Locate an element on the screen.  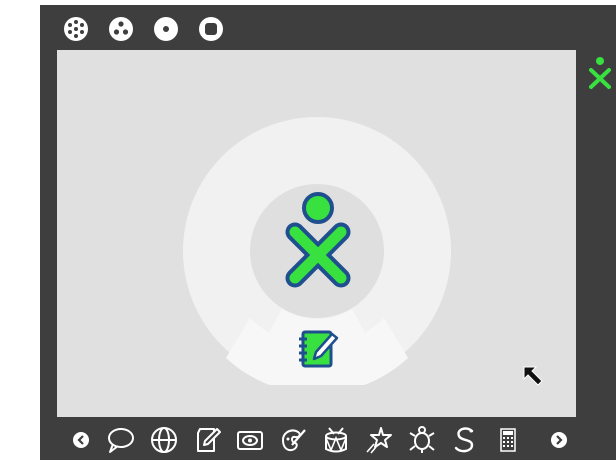
journal-activity-button is located at coordinates (317, 349).